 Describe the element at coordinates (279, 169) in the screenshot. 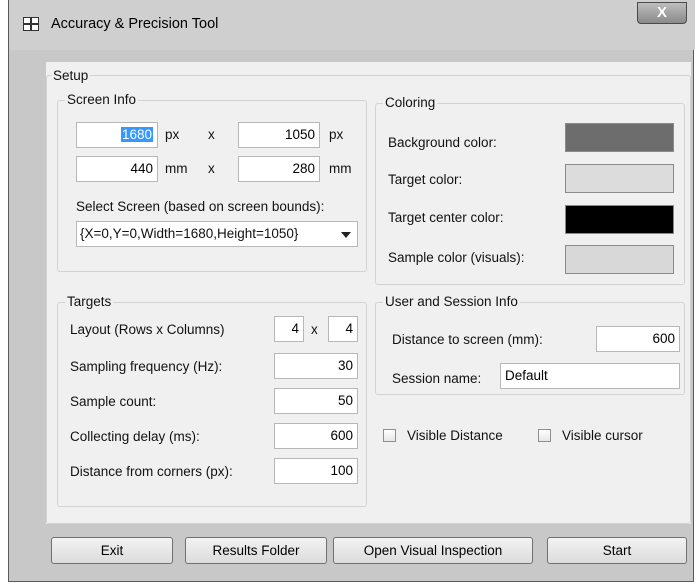

I see `screen-height-mm-input: 280` at that location.